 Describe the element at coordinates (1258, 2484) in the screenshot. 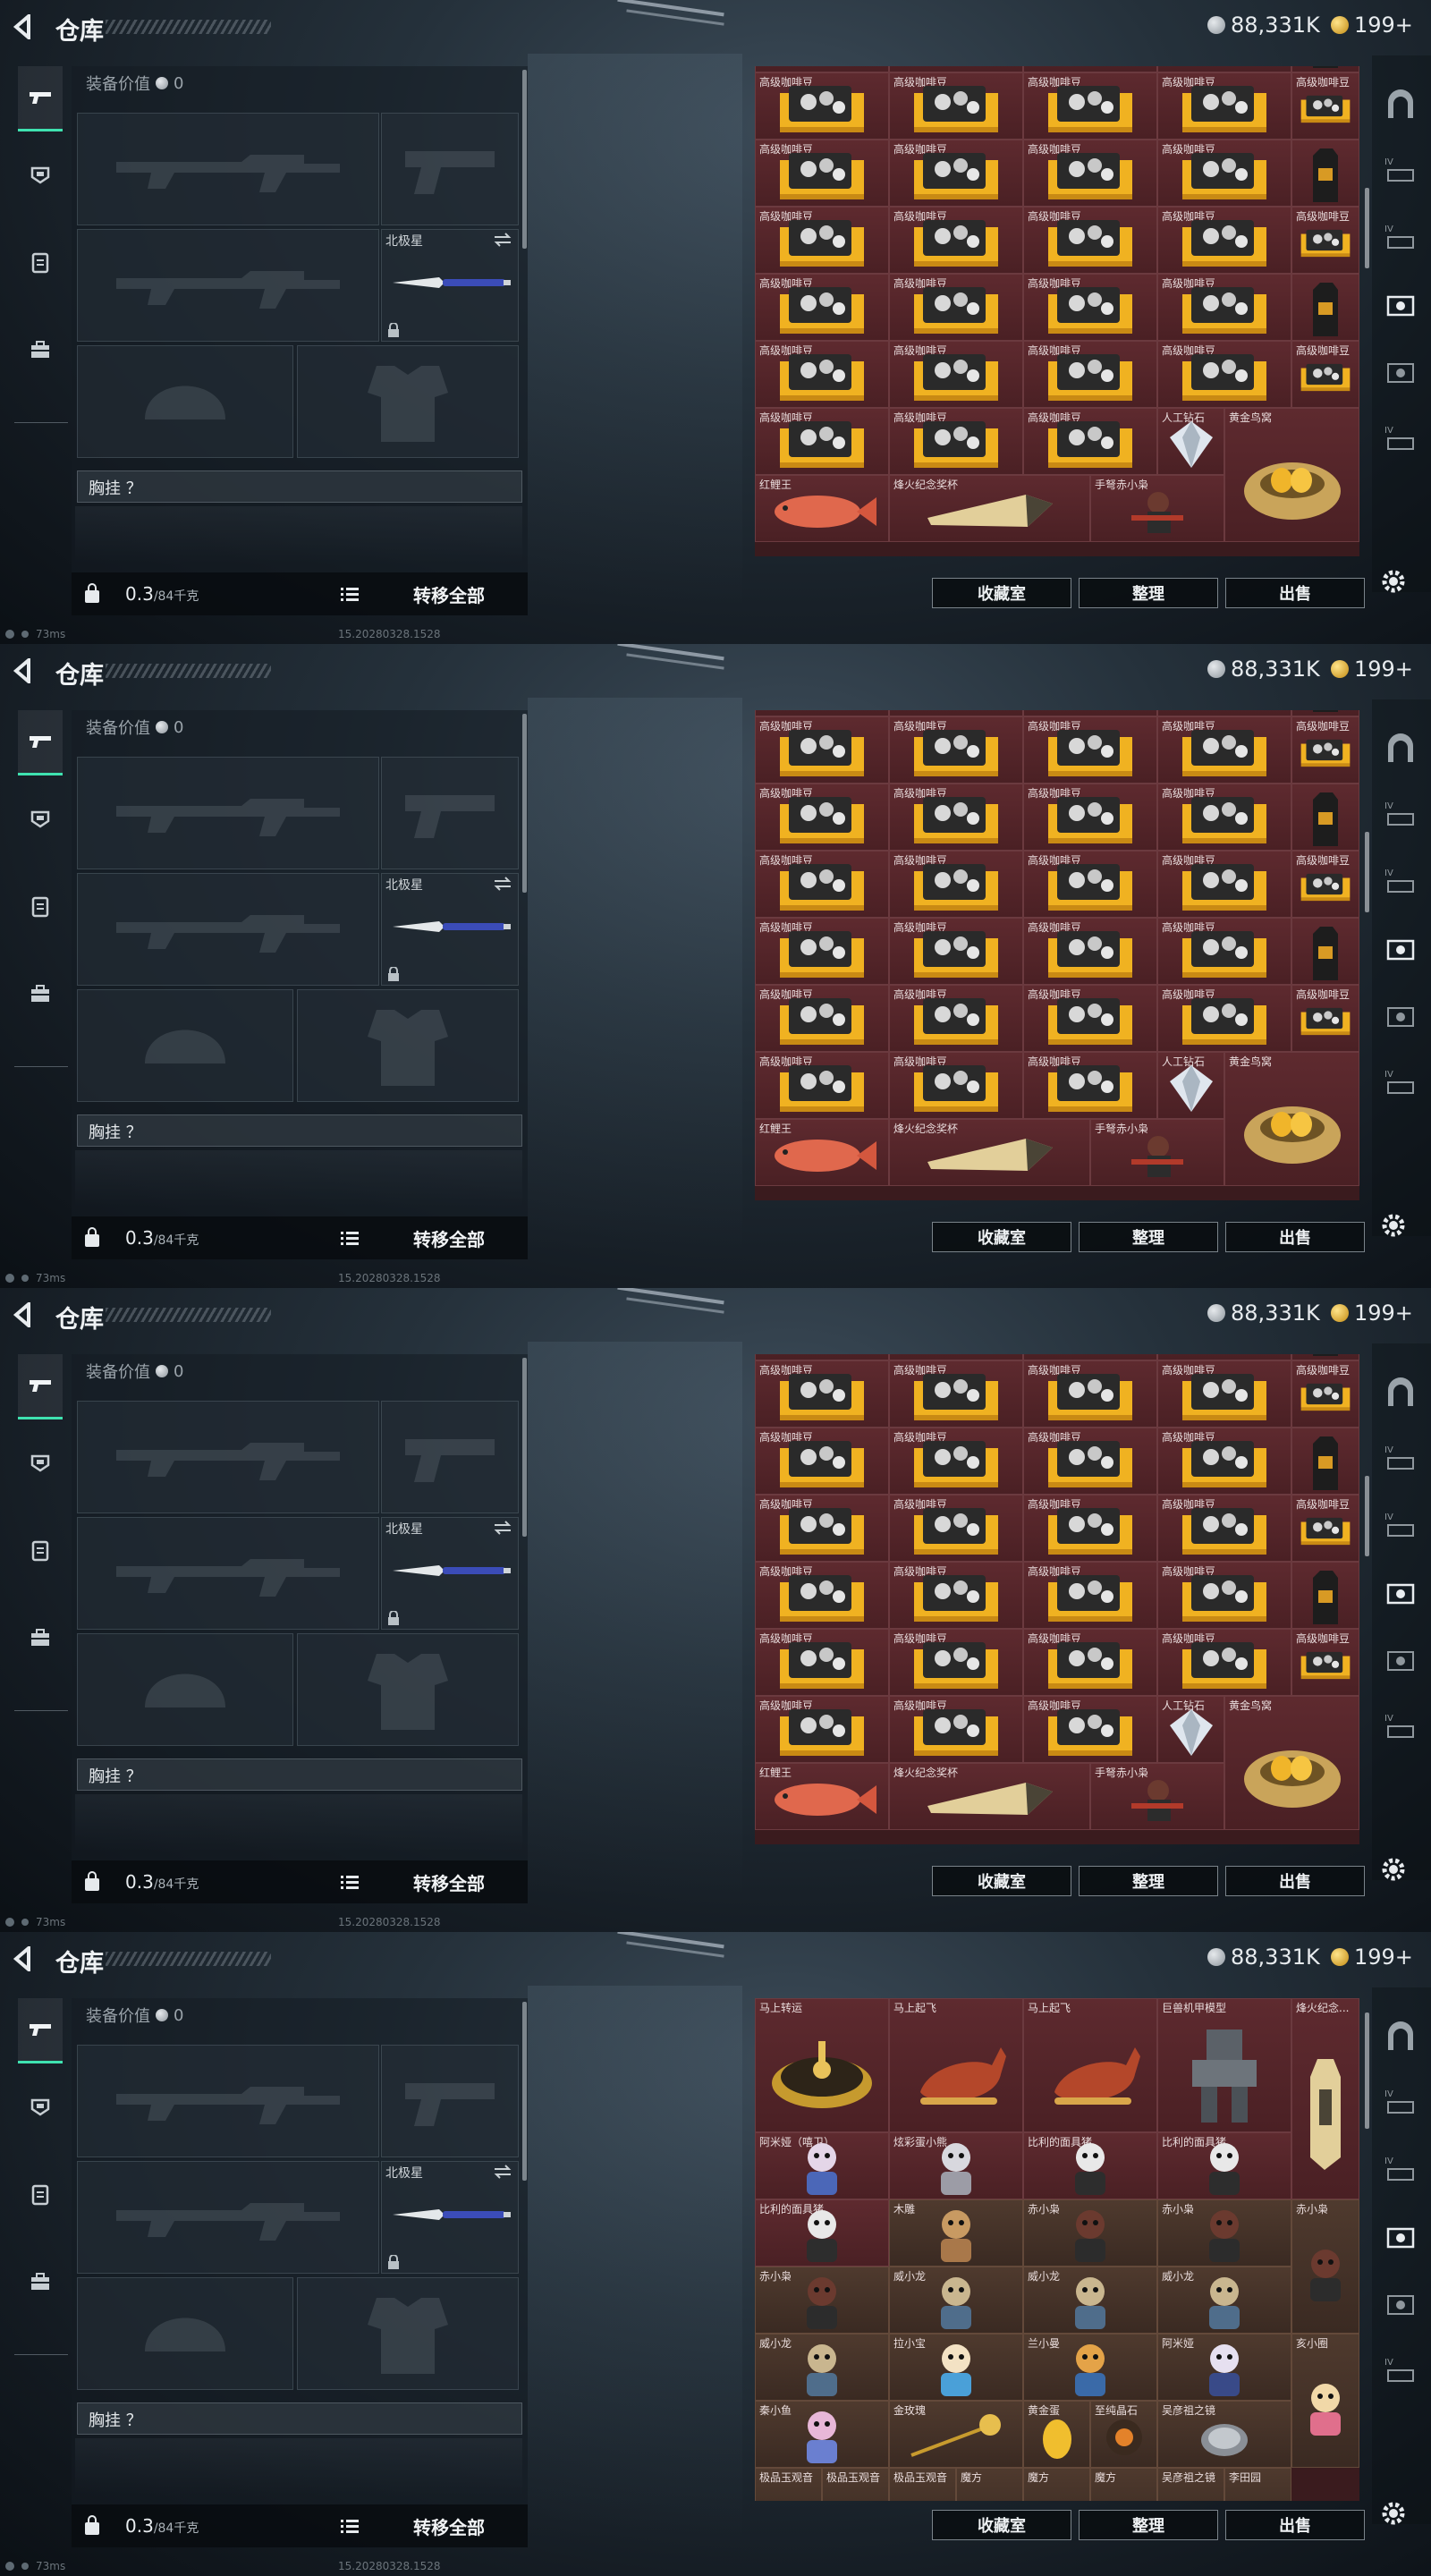

I see `item-cell: 李田园` at that location.